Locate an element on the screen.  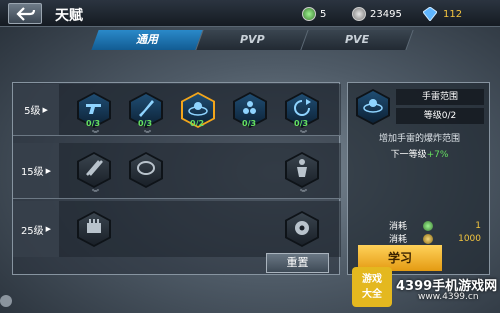
talent-description: 增加手雷的爆炸范围 is located at coordinates (419, 139).